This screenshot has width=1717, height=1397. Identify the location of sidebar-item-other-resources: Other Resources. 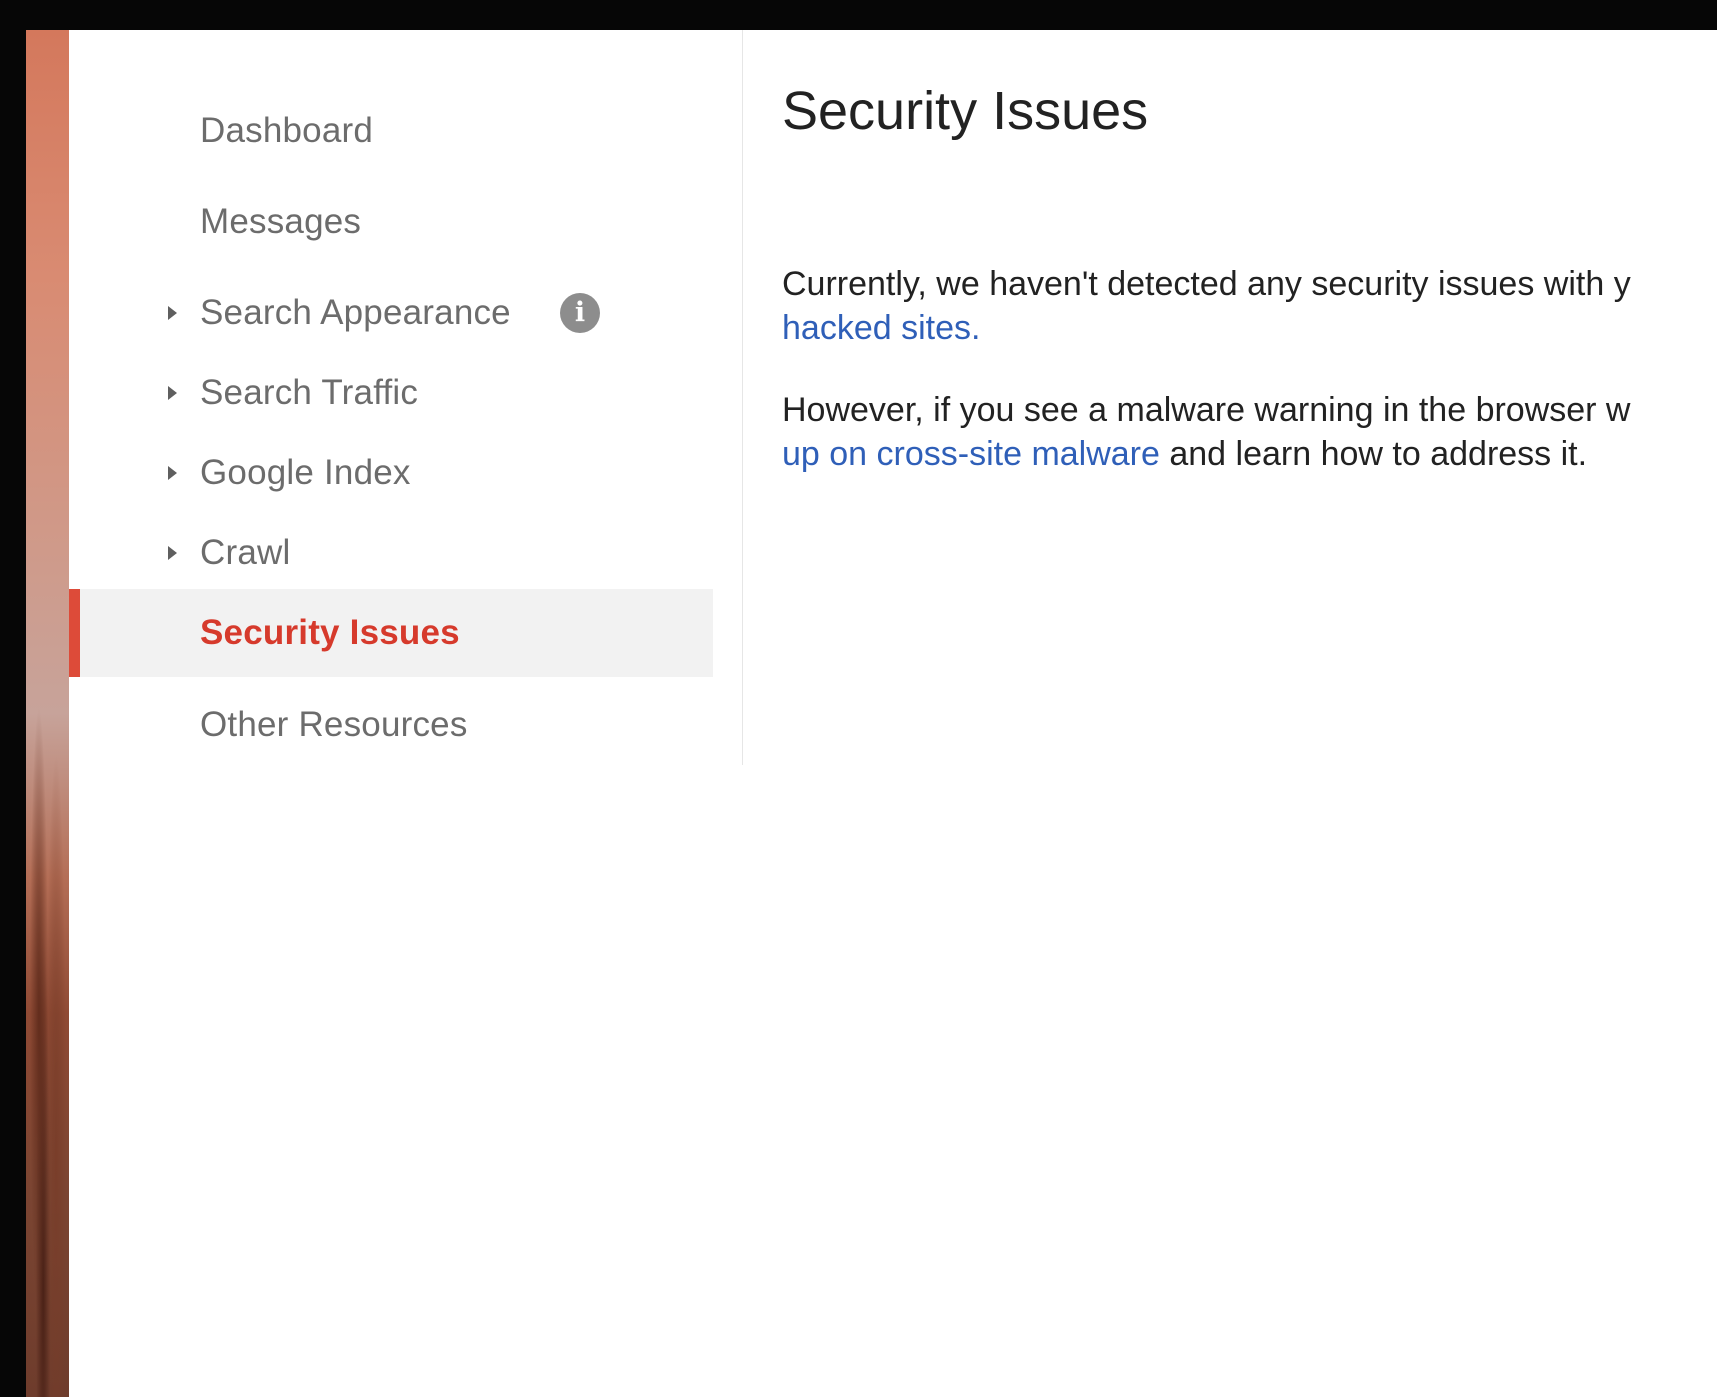
(391, 725).